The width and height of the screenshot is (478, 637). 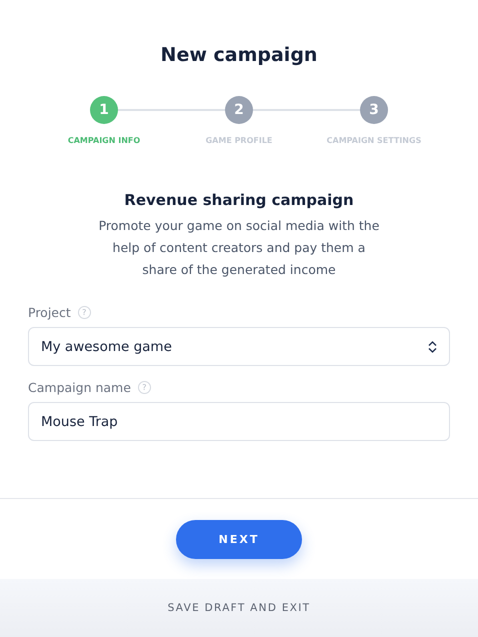 I want to click on chevron-icon, so click(x=432, y=346).